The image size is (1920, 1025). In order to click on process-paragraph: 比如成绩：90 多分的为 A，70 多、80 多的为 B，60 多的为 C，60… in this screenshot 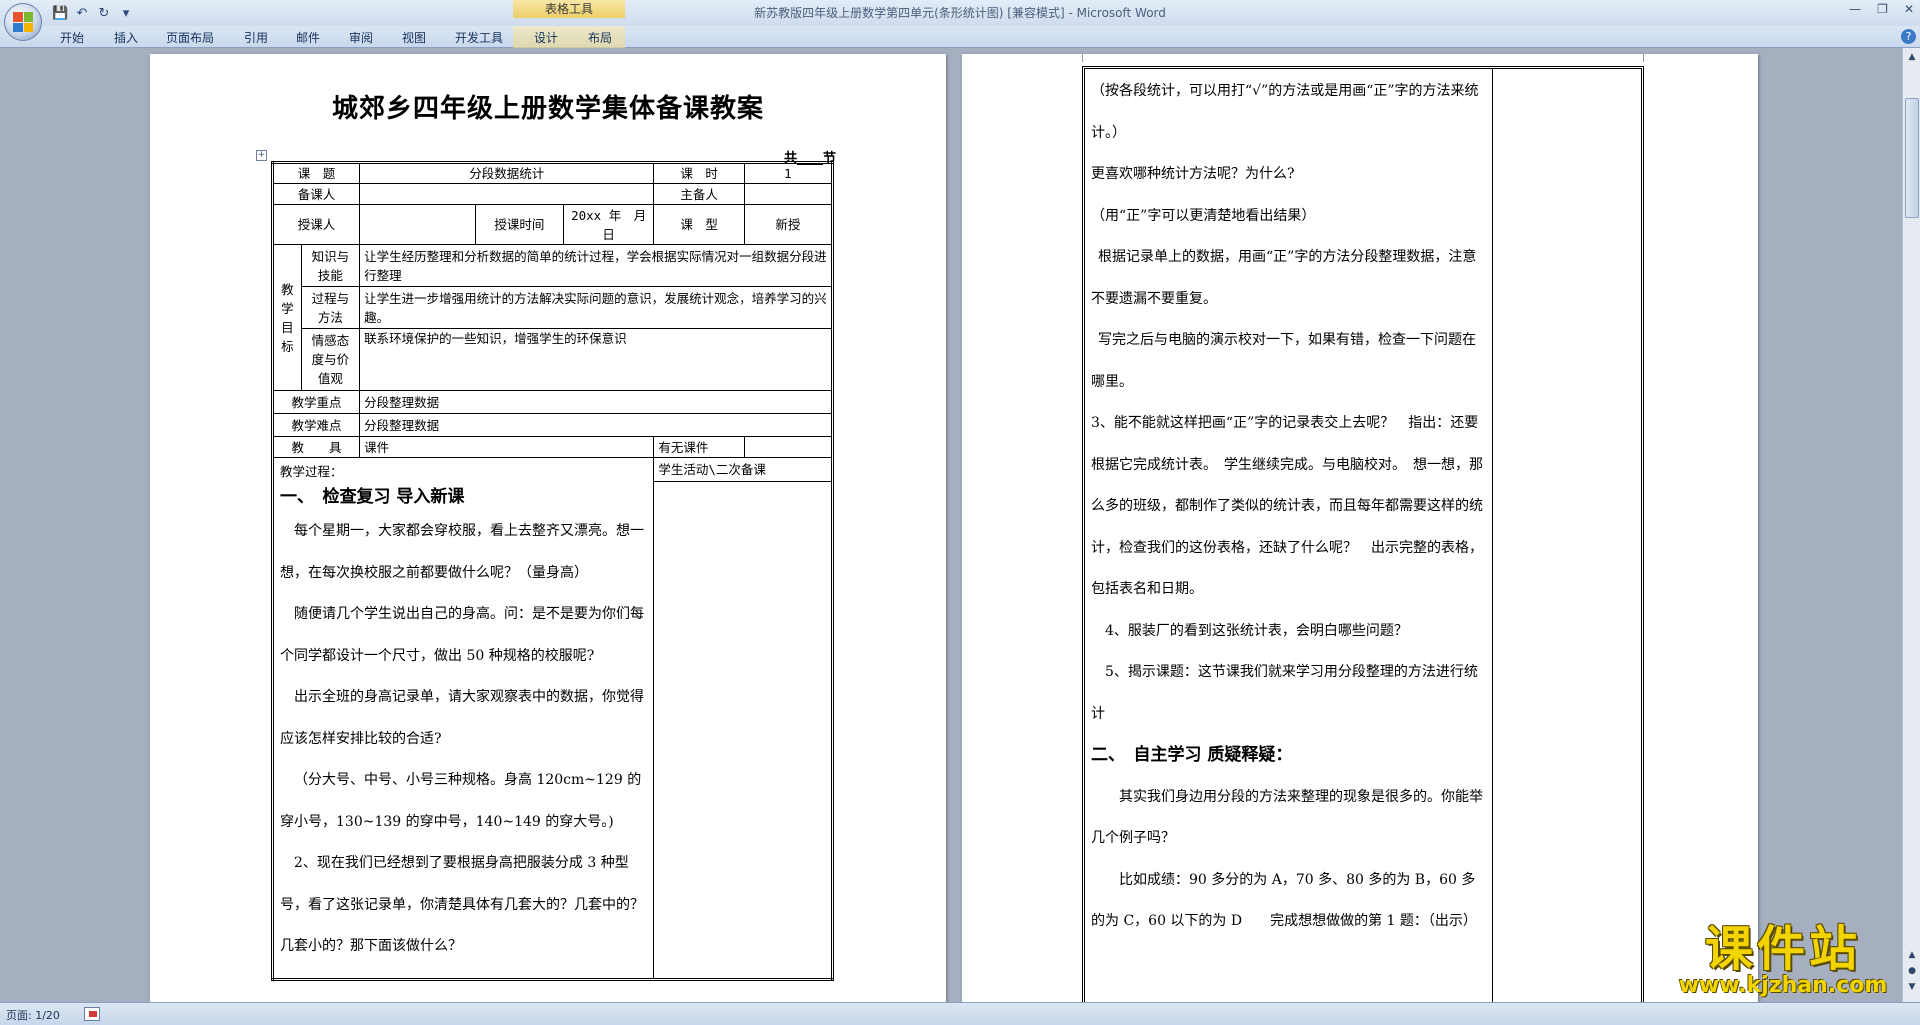, I will do `click(1284, 900)`.